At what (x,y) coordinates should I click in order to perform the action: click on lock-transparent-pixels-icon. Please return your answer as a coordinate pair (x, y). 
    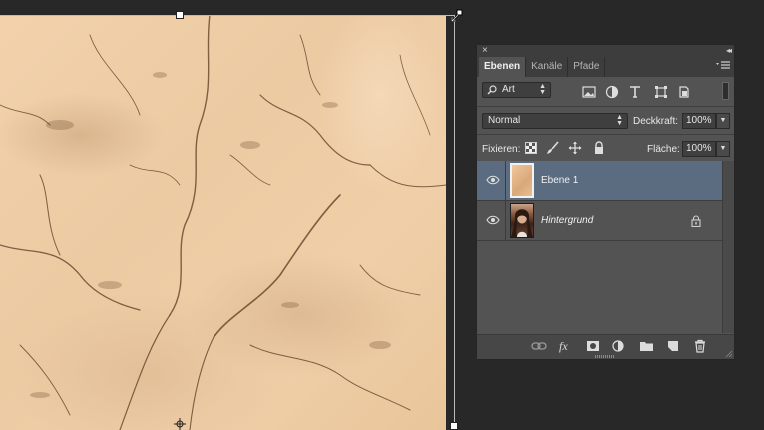
    Looking at the image, I should click on (531, 148).